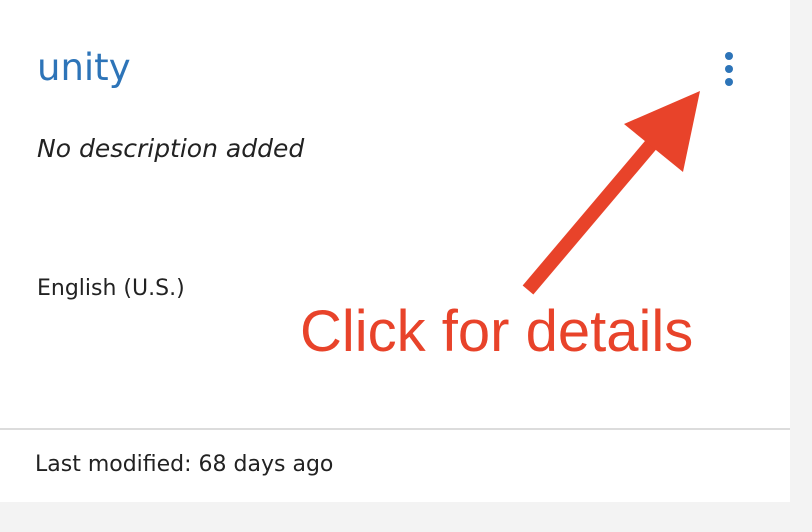 The height and width of the screenshot is (532, 812). What do you see at coordinates (497, 331) in the screenshot?
I see `callout-text: Click for details` at bounding box center [497, 331].